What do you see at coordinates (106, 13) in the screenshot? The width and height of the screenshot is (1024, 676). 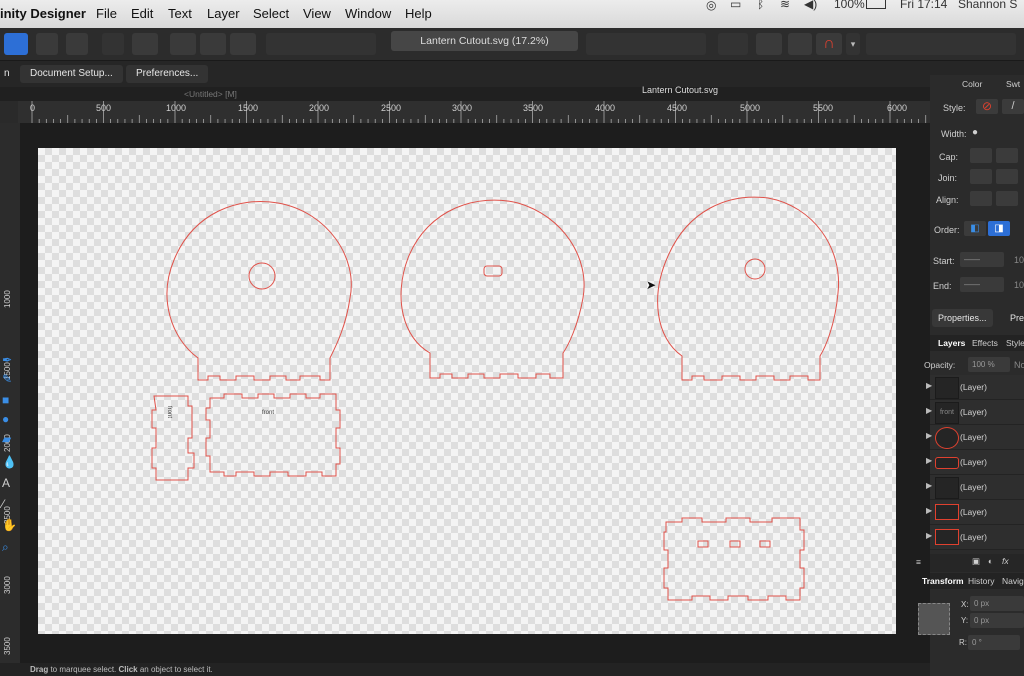 I see `menu-file: File` at bounding box center [106, 13].